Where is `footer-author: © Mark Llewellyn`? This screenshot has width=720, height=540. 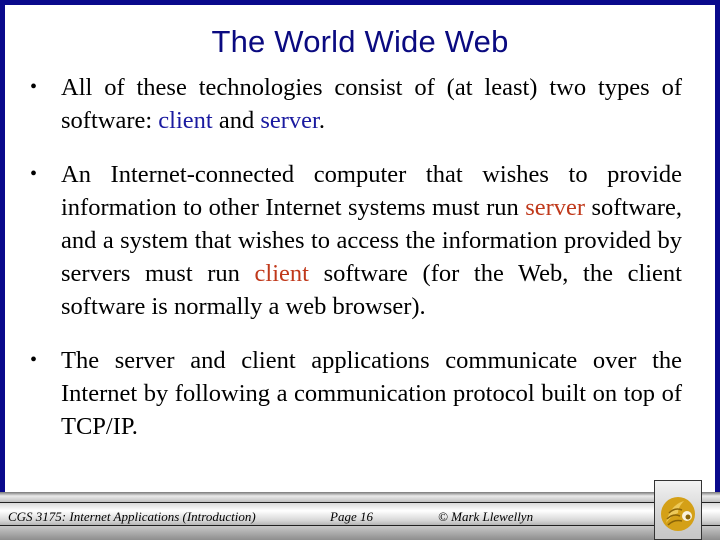
footer-author: © Mark Llewellyn is located at coordinates (486, 516).